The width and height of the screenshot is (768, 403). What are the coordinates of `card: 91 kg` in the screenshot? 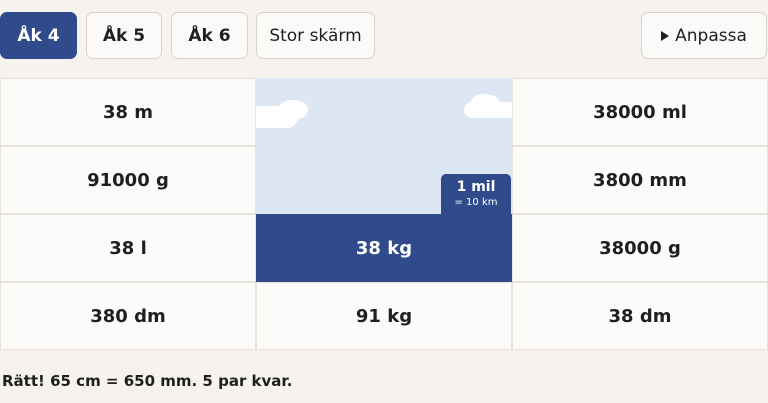 It's located at (384, 316).